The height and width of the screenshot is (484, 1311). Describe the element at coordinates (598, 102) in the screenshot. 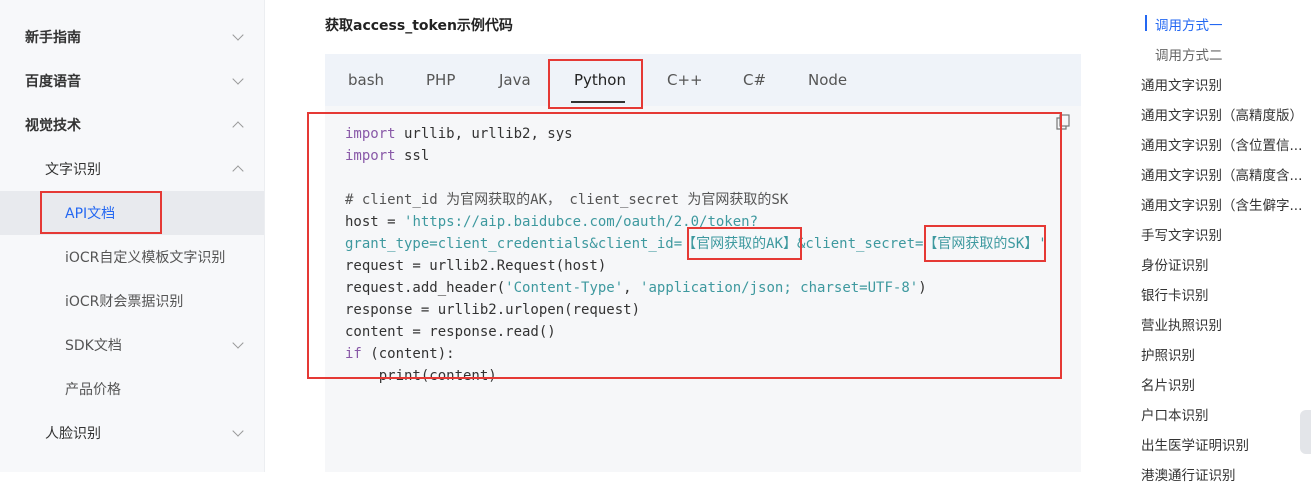

I see `active-tab-indicator` at that location.